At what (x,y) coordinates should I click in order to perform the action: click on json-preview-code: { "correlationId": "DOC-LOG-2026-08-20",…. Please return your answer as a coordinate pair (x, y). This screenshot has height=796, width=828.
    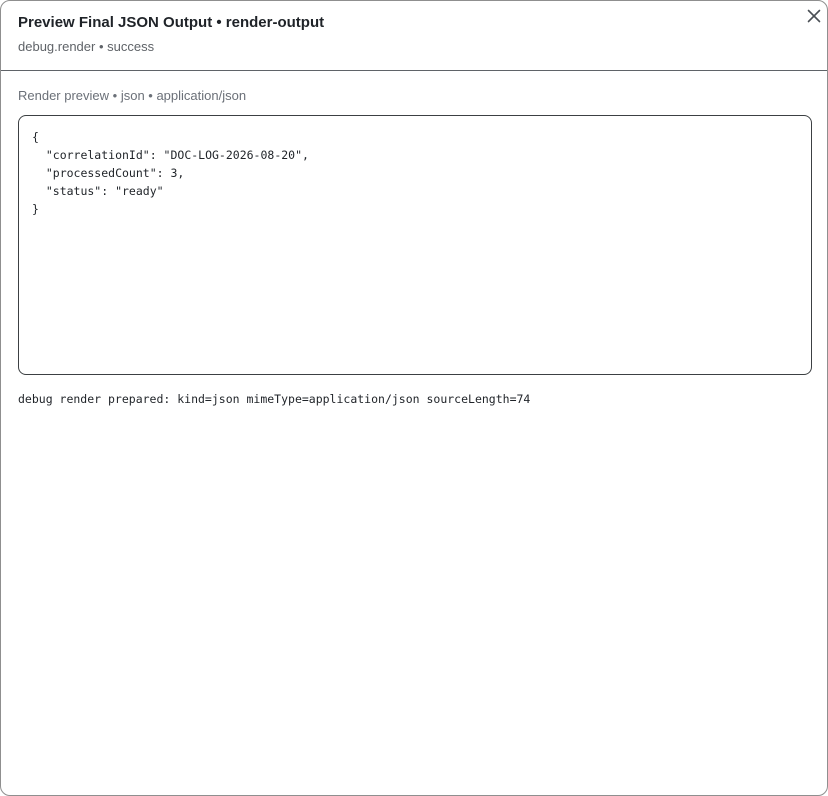
    Looking at the image, I should click on (170, 173).